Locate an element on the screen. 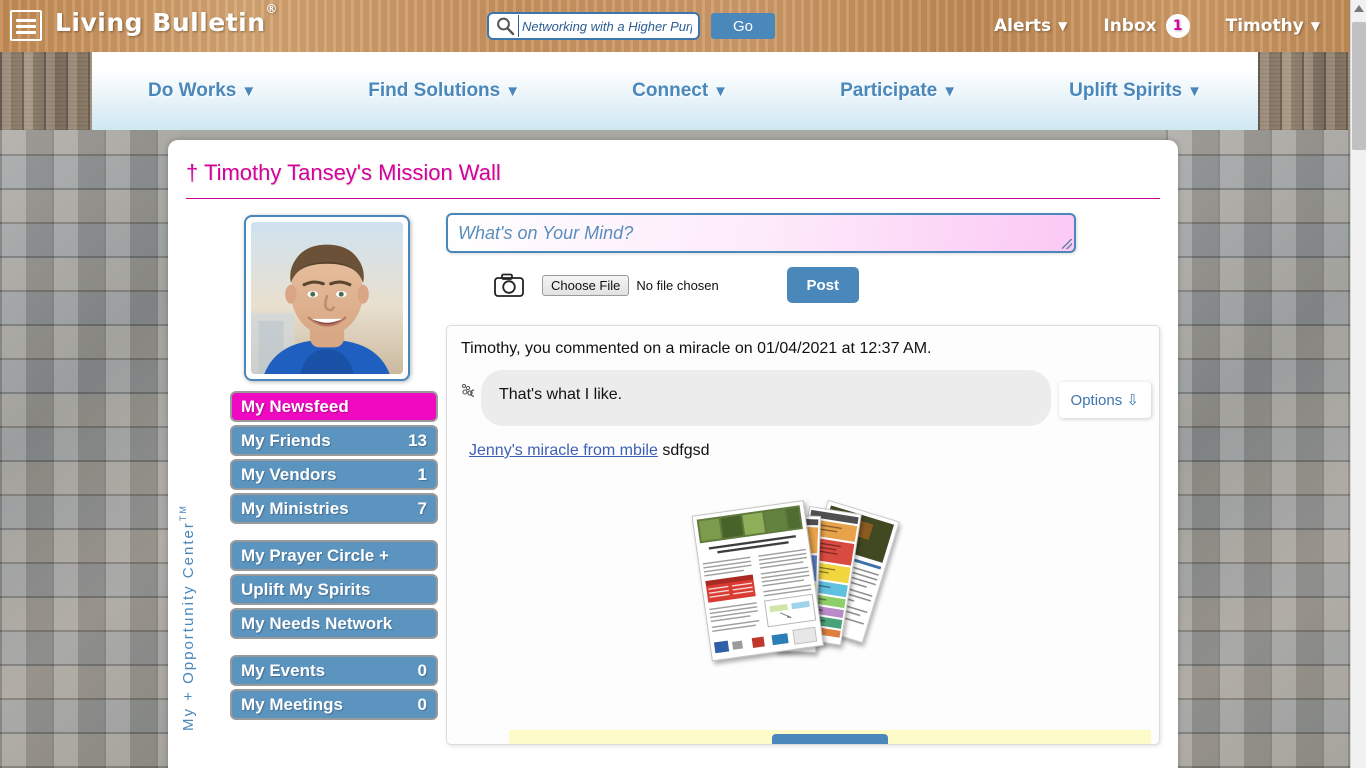 This screenshot has width=1366, height=768. search-icon is located at coordinates (505, 26).